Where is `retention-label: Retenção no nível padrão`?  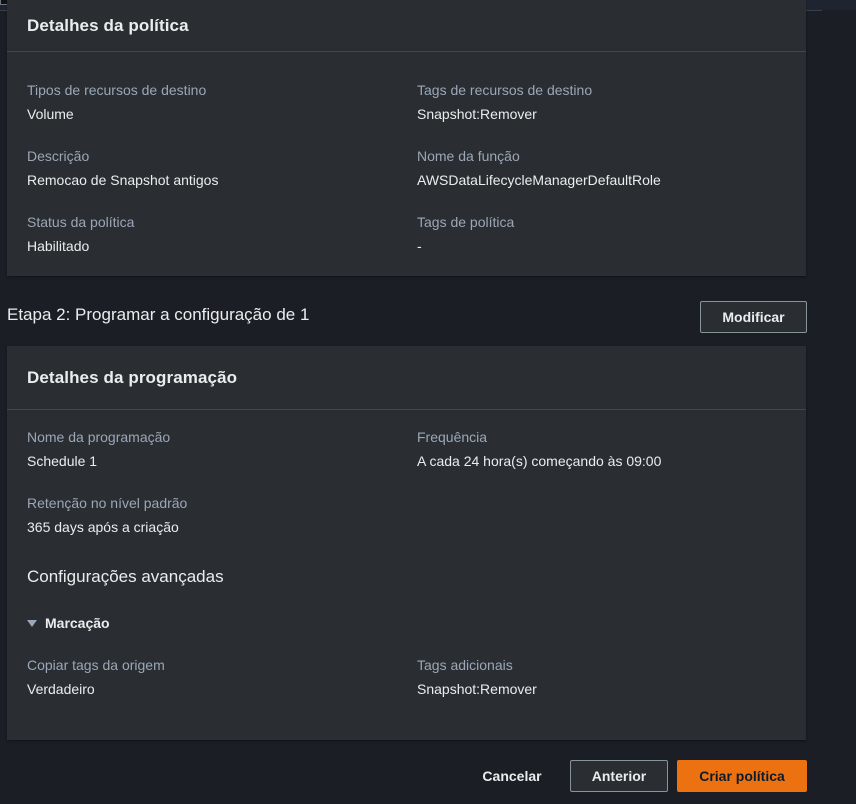
retention-label: Retenção no nível padrão is located at coordinates (107, 503).